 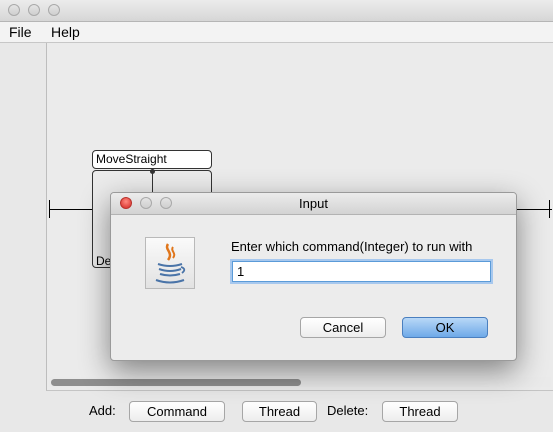 I want to click on ok-button: OK, so click(x=445, y=327).